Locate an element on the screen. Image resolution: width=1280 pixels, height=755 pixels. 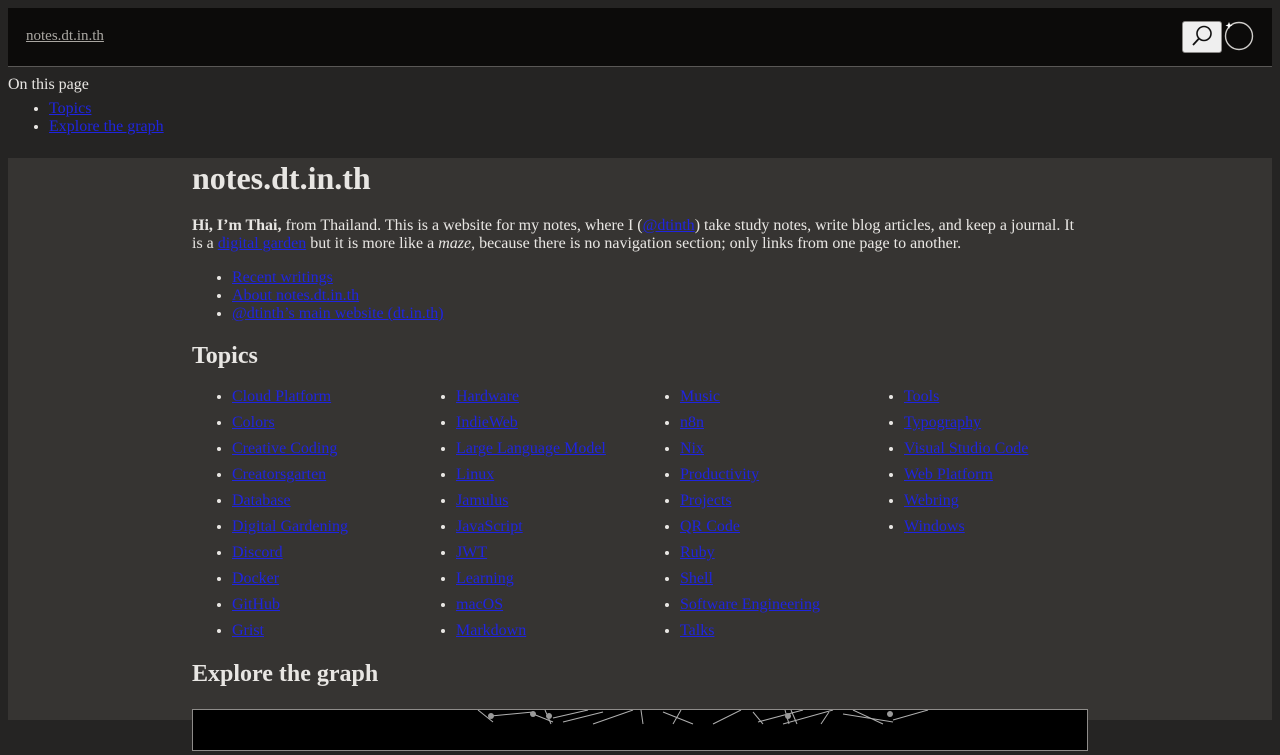
topic-link: Grist is located at coordinates (248, 630).